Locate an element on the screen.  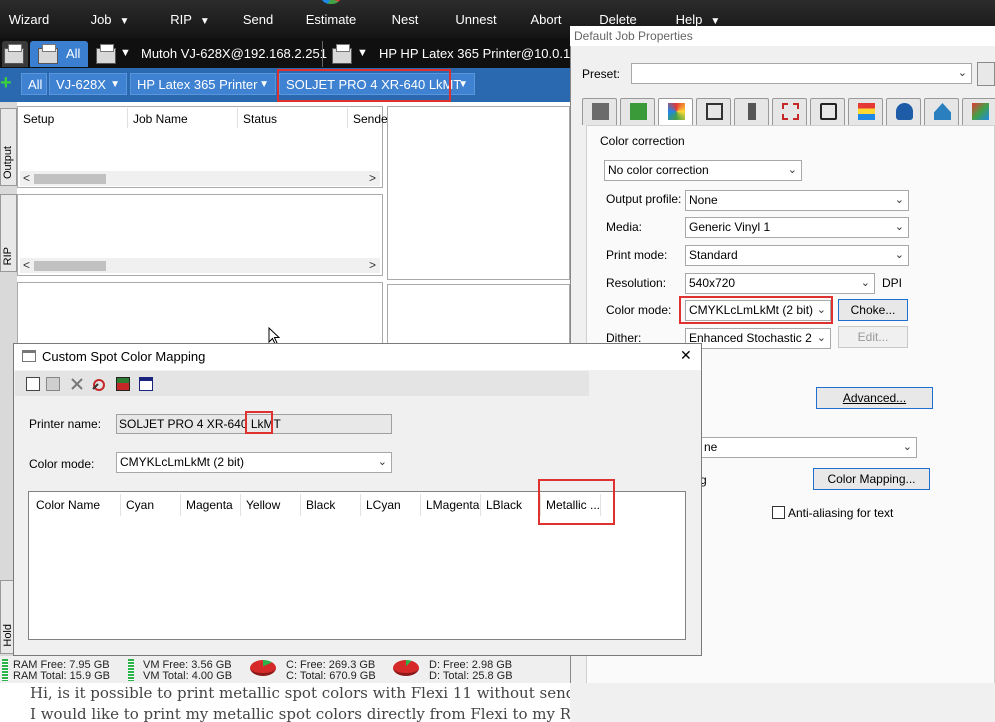
column-black: Black is located at coordinates (320, 505).